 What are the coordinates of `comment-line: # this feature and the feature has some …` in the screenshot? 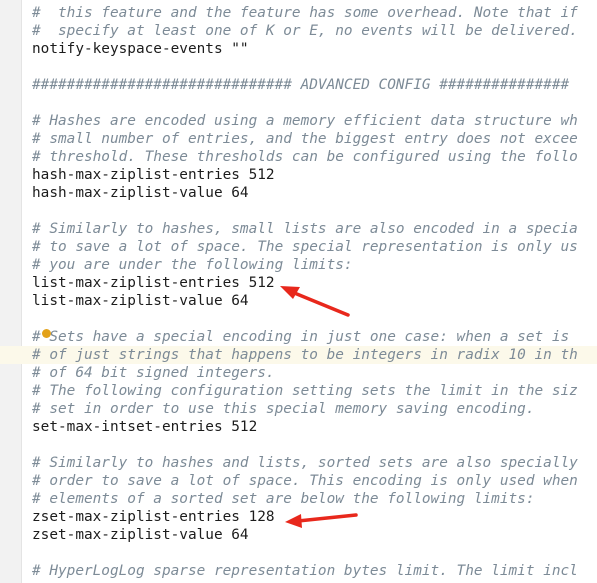 It's located at (298, 13).